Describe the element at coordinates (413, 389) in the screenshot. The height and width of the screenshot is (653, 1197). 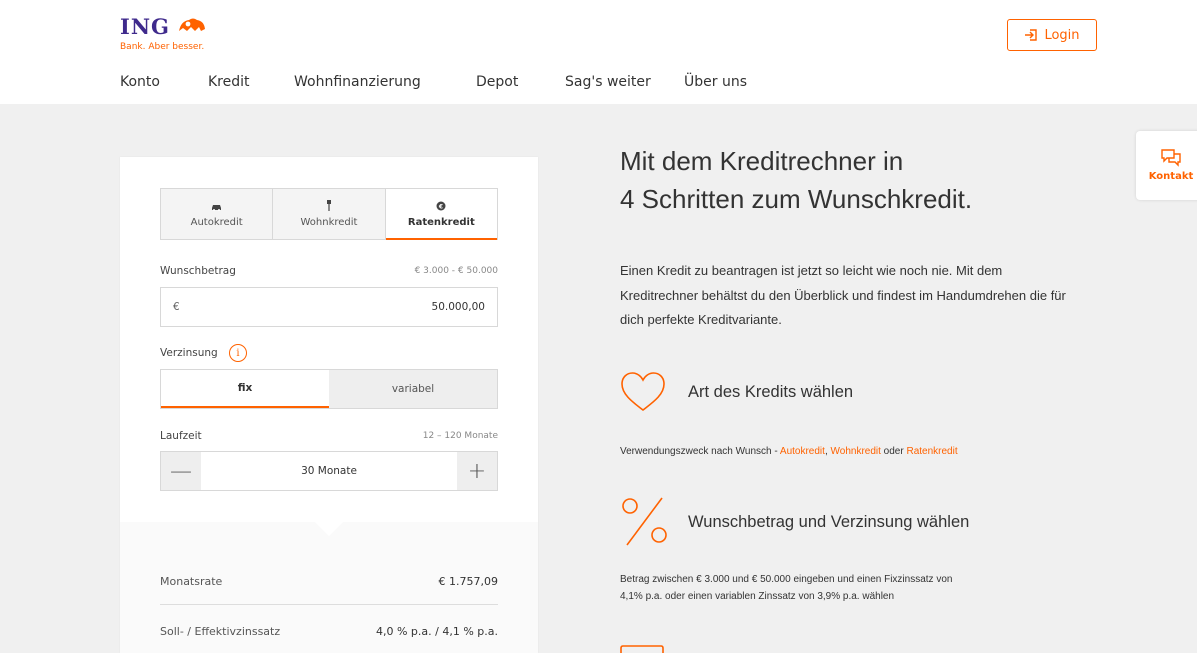
I see `interest-option-variabel: variabel` at that location.